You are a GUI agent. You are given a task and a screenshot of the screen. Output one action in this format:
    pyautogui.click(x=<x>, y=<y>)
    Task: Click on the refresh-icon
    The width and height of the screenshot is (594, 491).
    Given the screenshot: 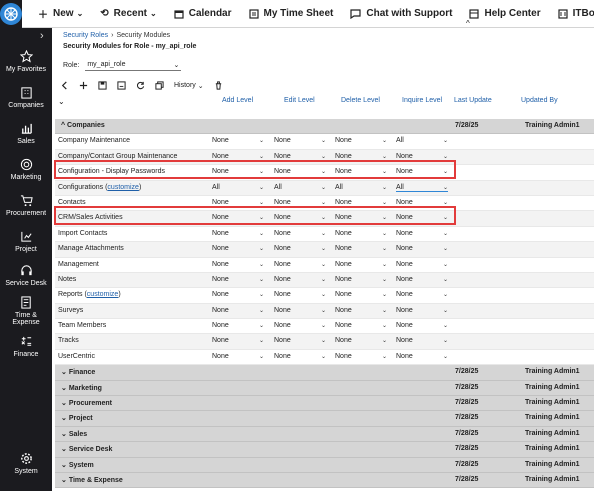 What is the action you would take?
    pyautogui.click(x=140, y=85)
    